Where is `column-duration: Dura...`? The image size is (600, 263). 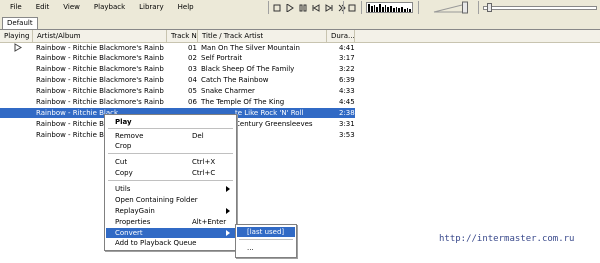
column-duration: Dura... is located at coordinates (341, 36).